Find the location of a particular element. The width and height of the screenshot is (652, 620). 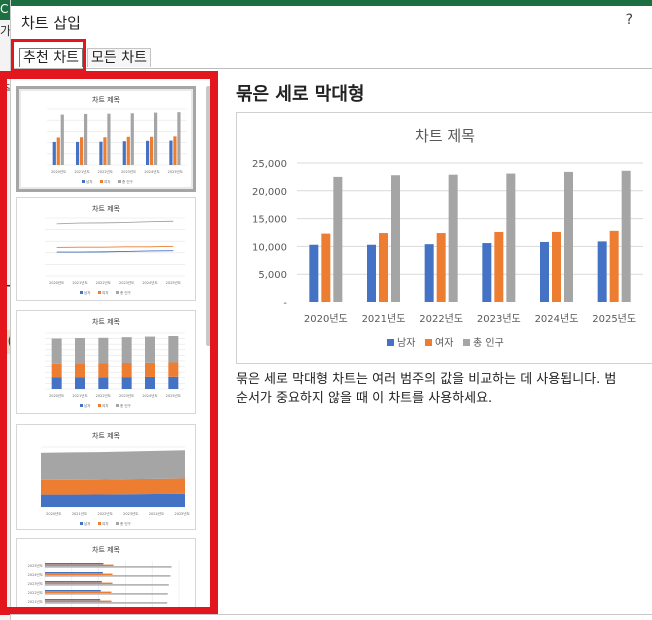

thumb-y-label: 2020년도 is located at coordinates (36, 608).